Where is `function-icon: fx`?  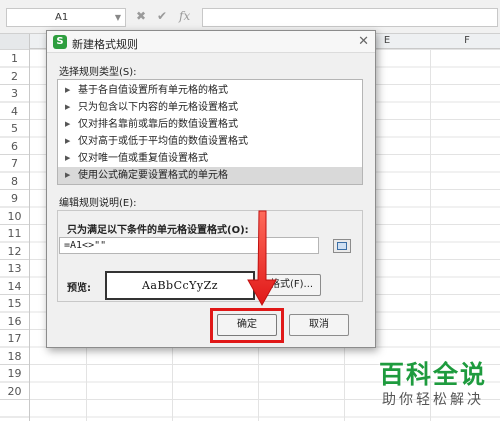
function-icon: fx is located at coordinates (184, 16).